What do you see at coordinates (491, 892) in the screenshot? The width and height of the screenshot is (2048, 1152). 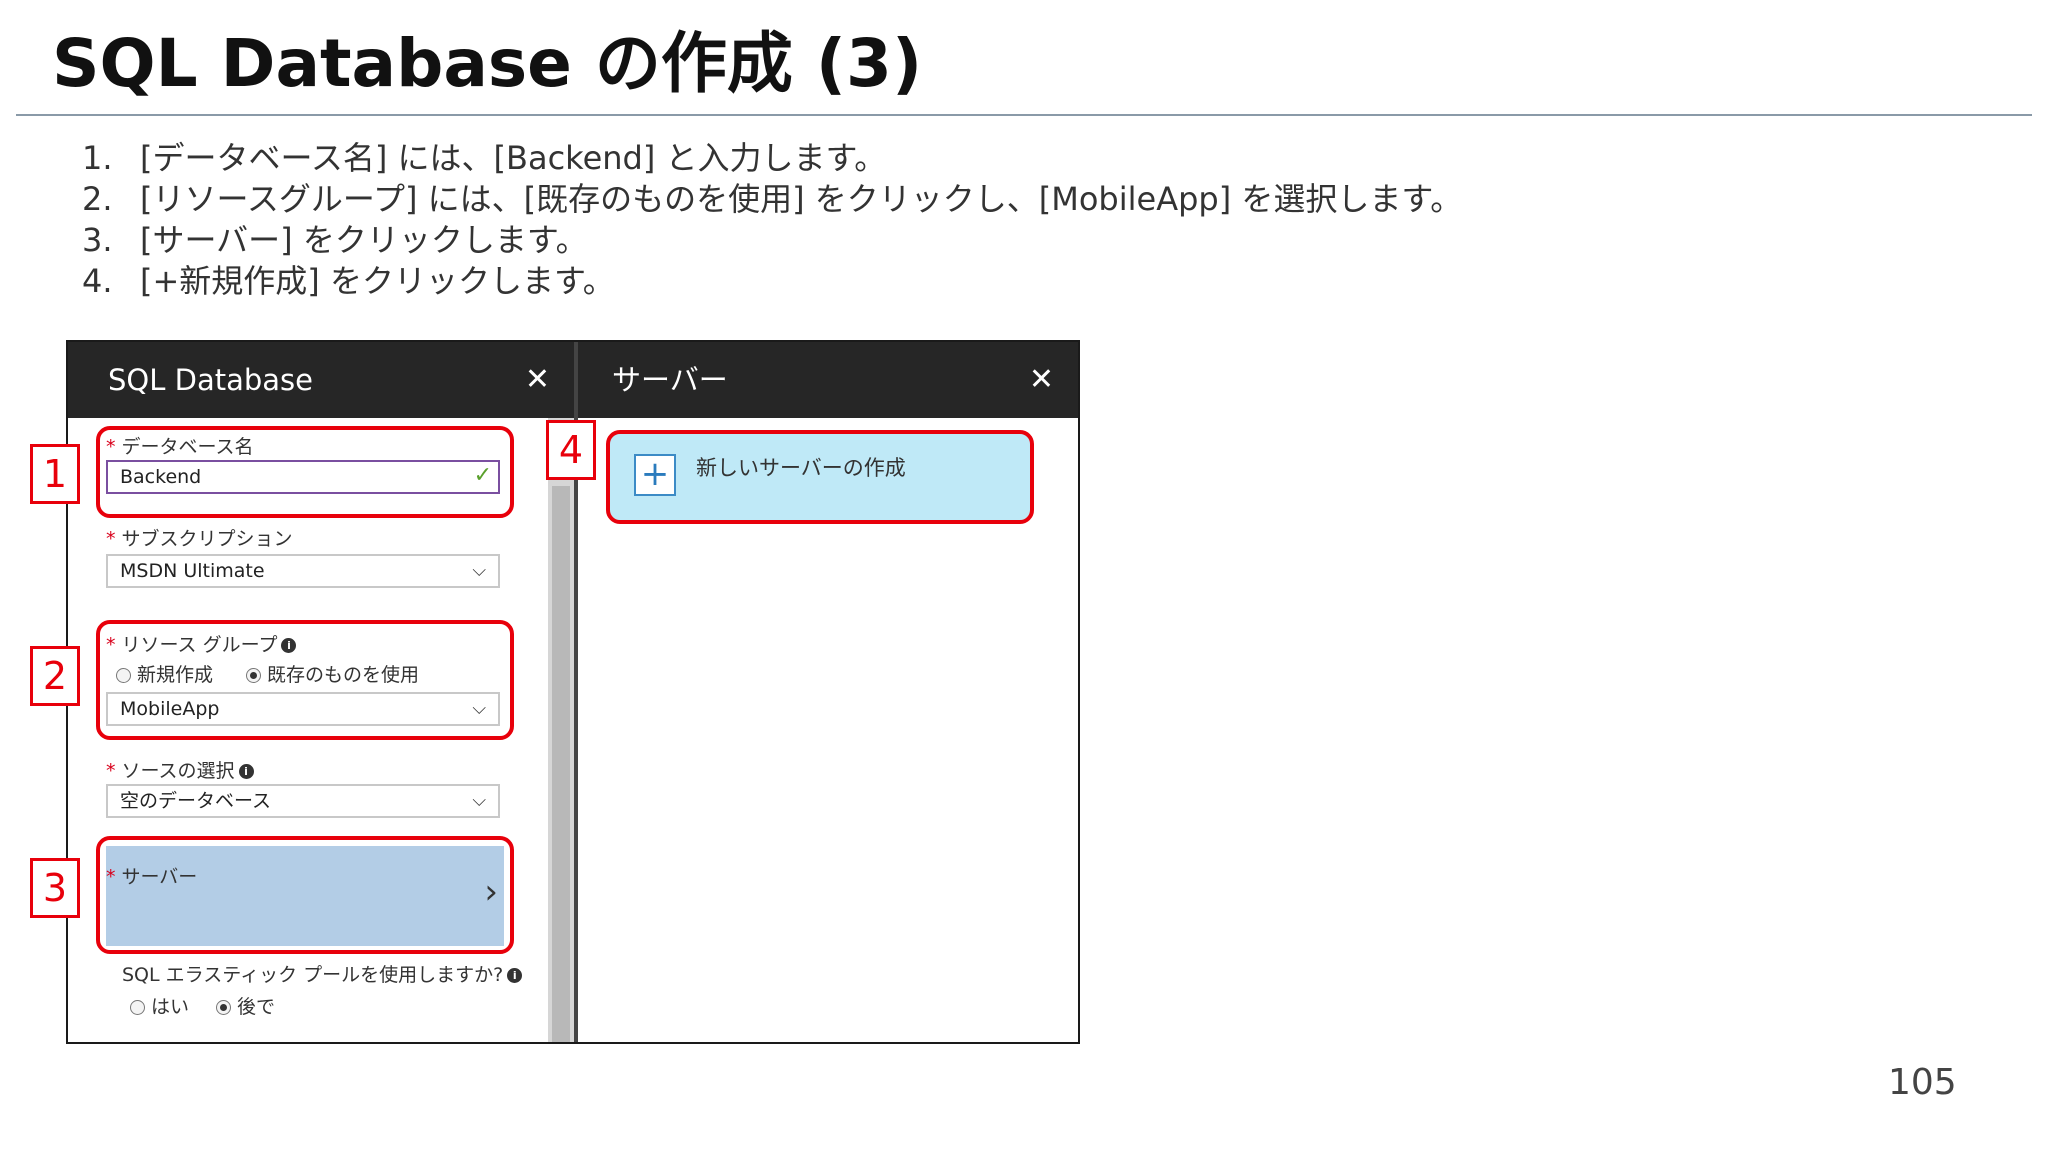 I see `chevron-right-icon: ›` at bounding box center [491, 892].